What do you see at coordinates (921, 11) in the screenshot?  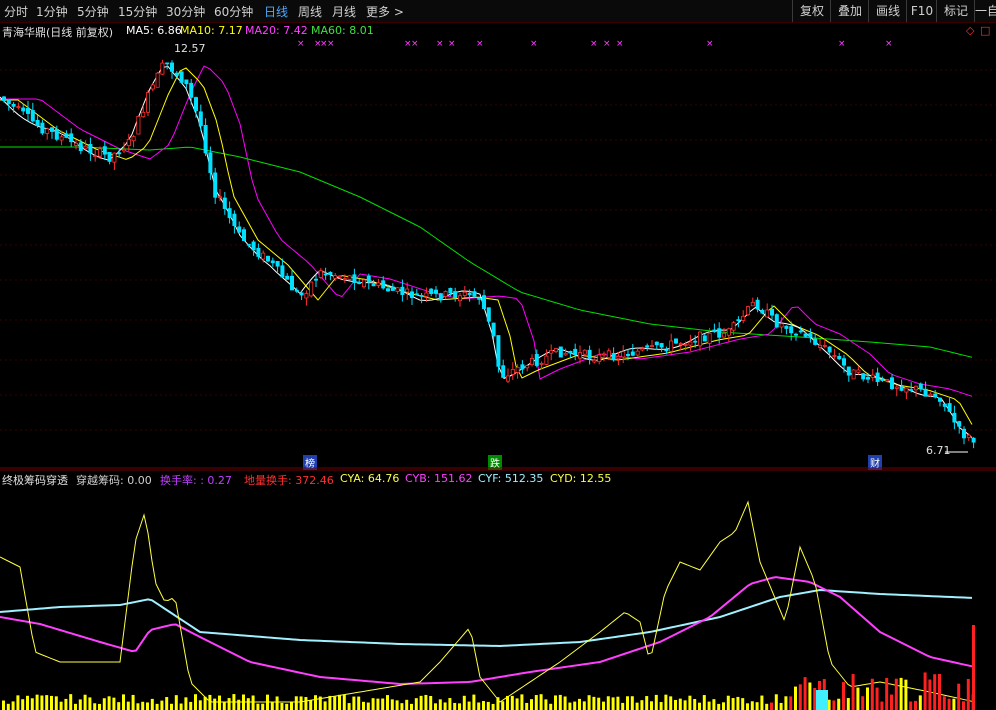 I see `f10-button: F10` at bounding box center [921, 11].